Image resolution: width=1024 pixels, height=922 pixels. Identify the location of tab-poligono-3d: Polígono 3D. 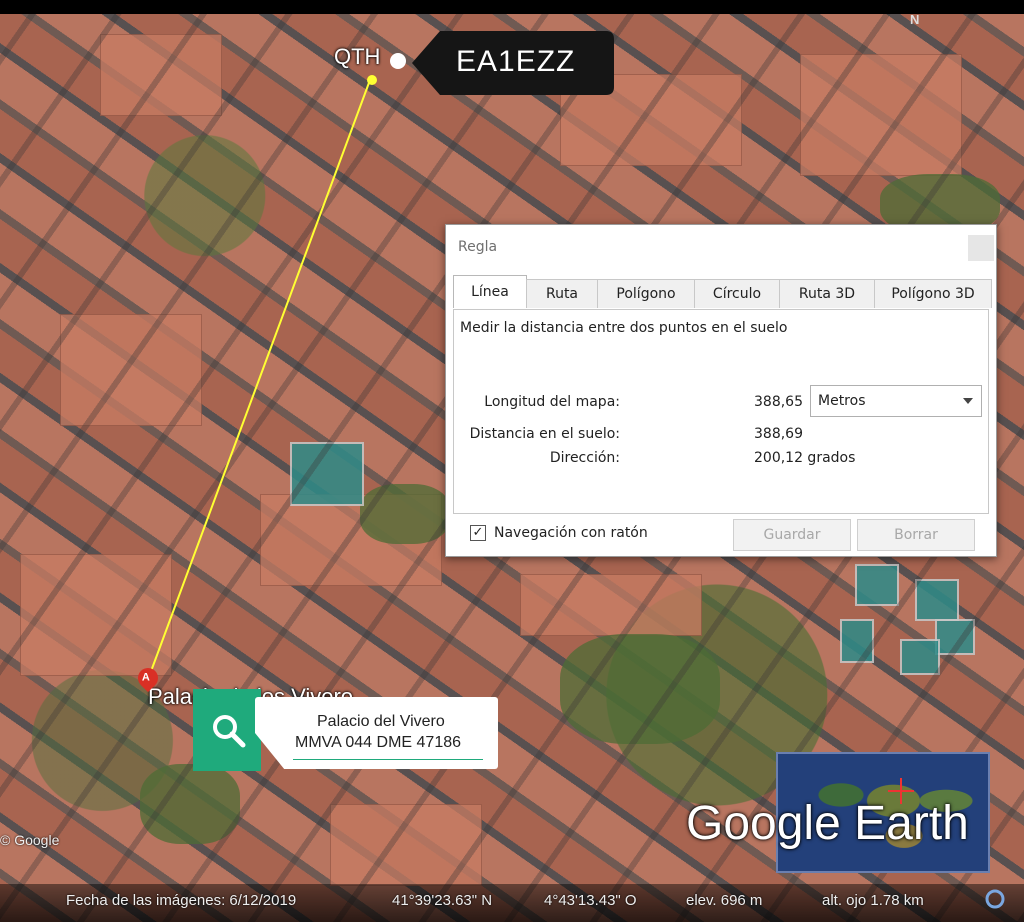
(933, 293).